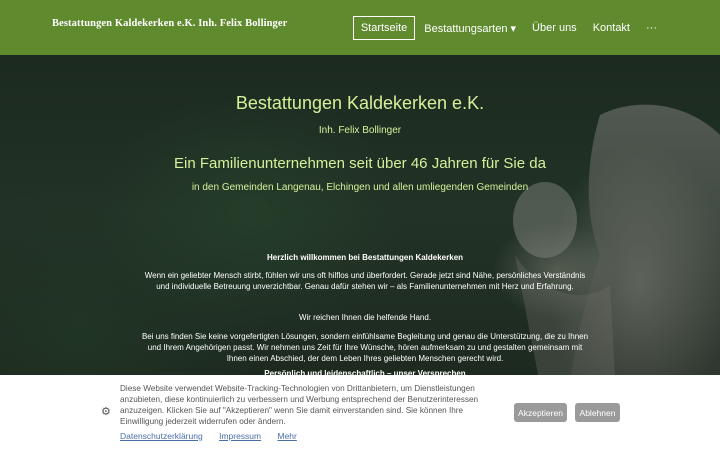 Image resolution: width=720 pixels, height=450 pixels. Describe the element at coordinates (161, 436) in the screenshot. I see `privacy-link: Datenschutzerklärung` at that location.